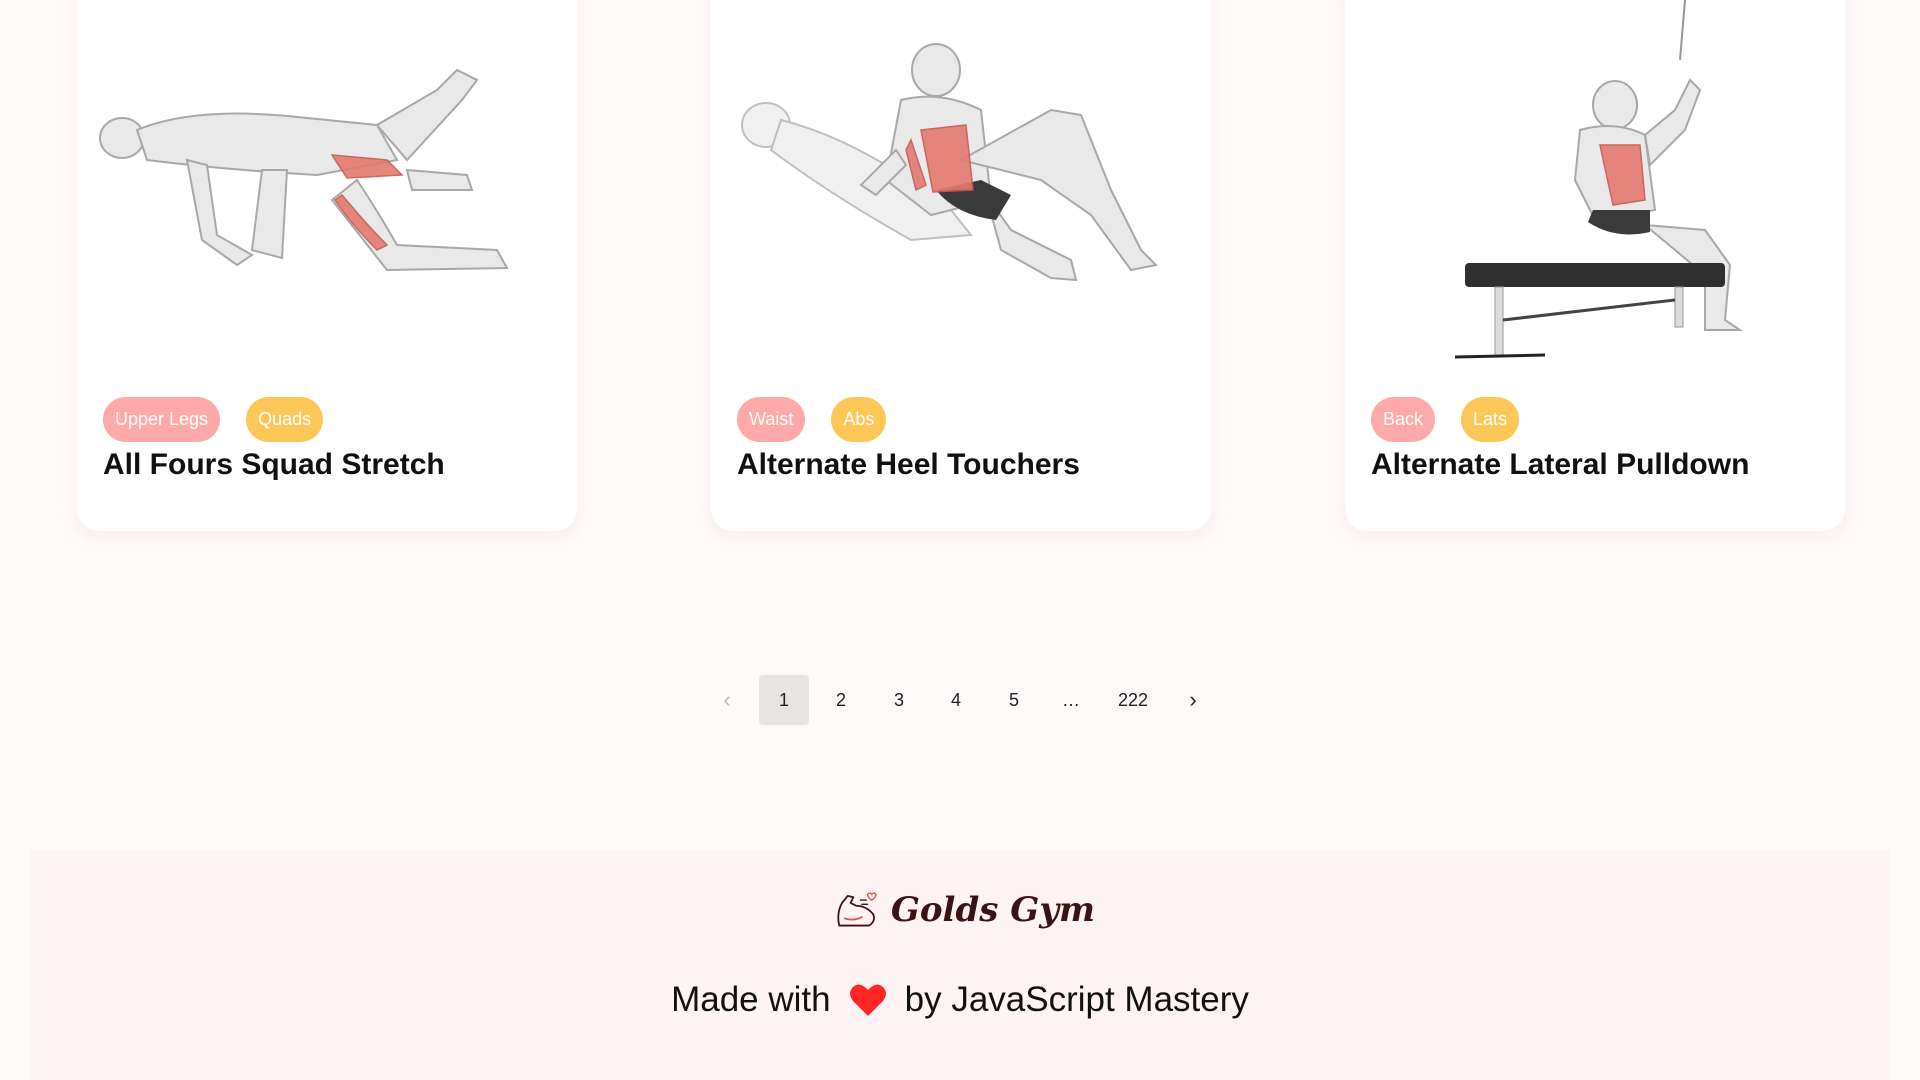 This screenshot has height=1080, width=1920. Describe the element at coordinates (1076, 999) in the screenshot. I see `made-with-suffix: by JavaScript Mastery` at that location.